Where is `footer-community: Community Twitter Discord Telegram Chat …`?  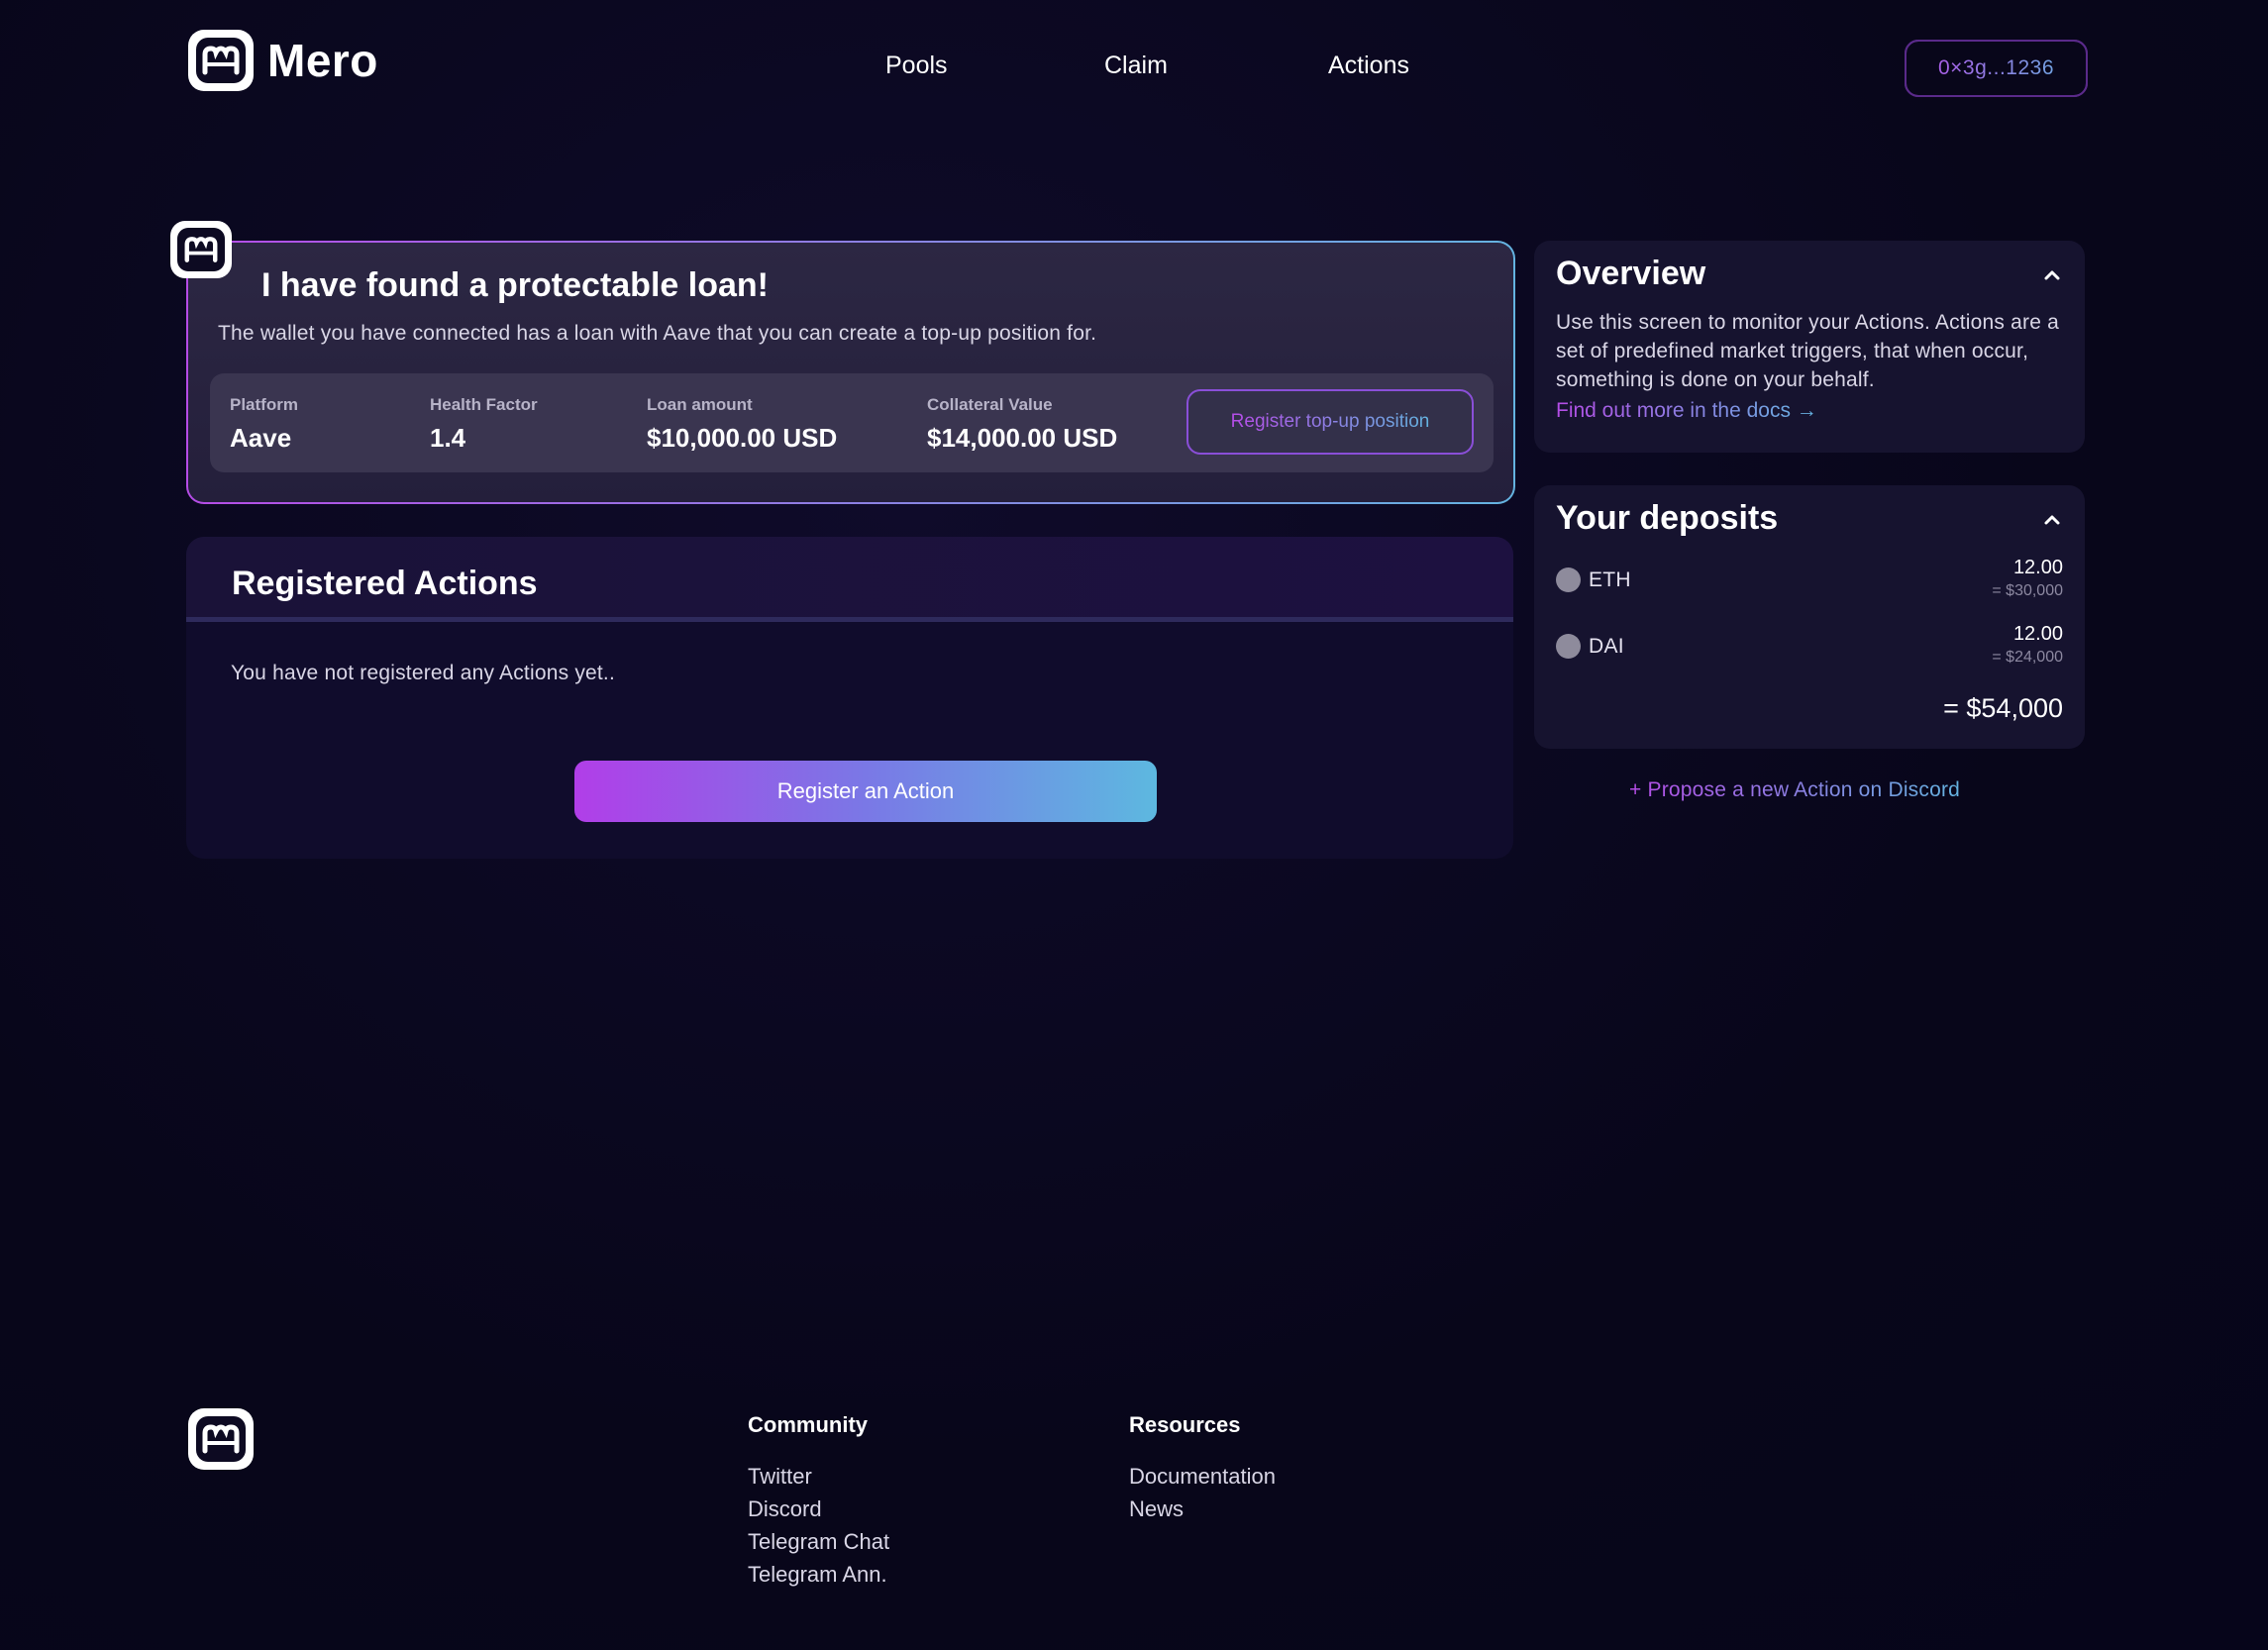 footer-community: Community Twitter Discord Telegram Chat … is located at coordinates (818, 1502).